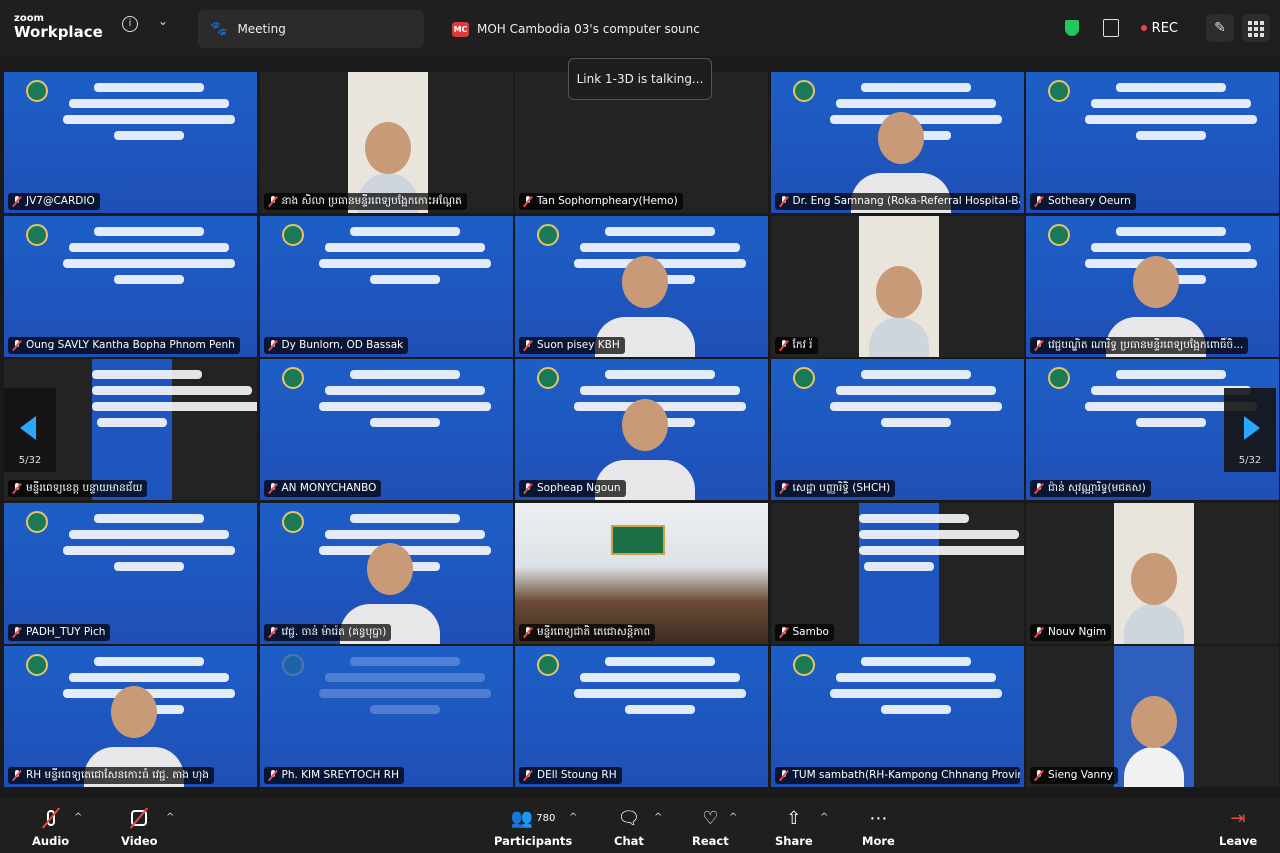 The image size is (1280, 853). What do you see at coordinates (1071, 28) in the screenshot?
I see `security-shield-icon` at bounding box center [1071, 28].